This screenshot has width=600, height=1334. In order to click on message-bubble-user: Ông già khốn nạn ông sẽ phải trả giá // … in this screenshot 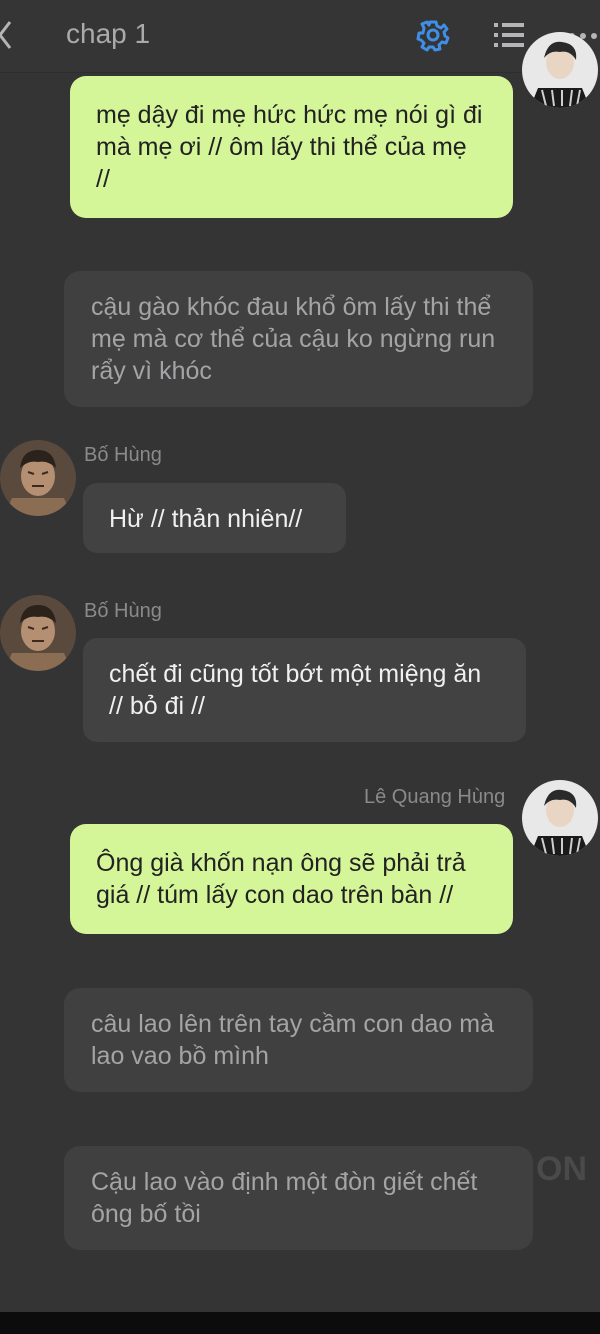, I will do `click(291, 879)`.